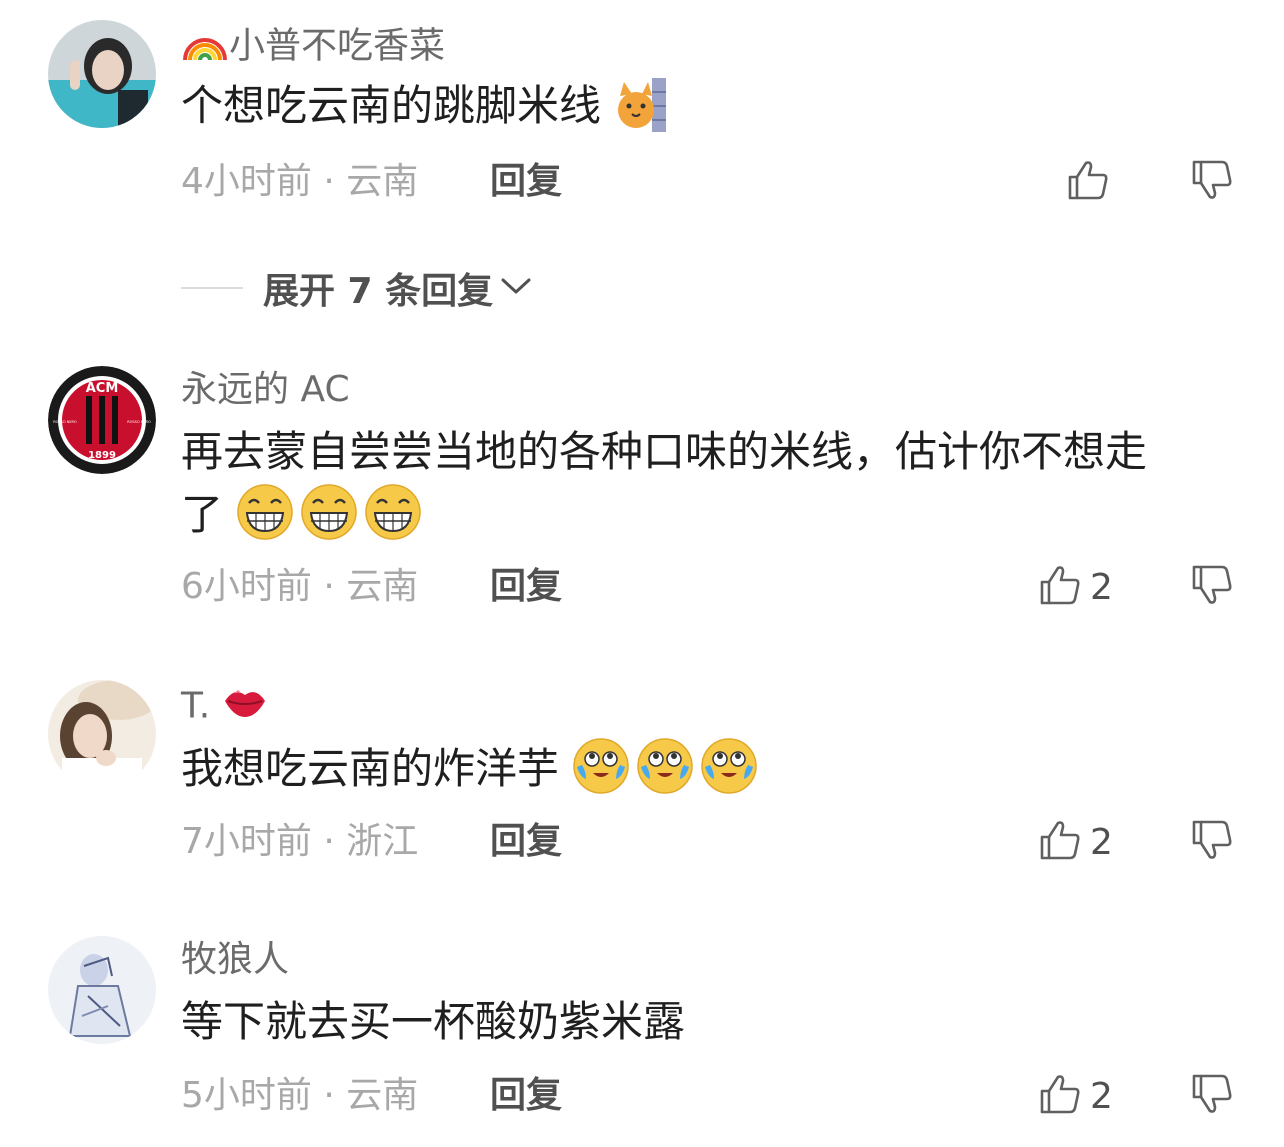 The height and width of the screenshot is (1147, 1284). I want to click on username: 永远的 AC, so click(265, 390).